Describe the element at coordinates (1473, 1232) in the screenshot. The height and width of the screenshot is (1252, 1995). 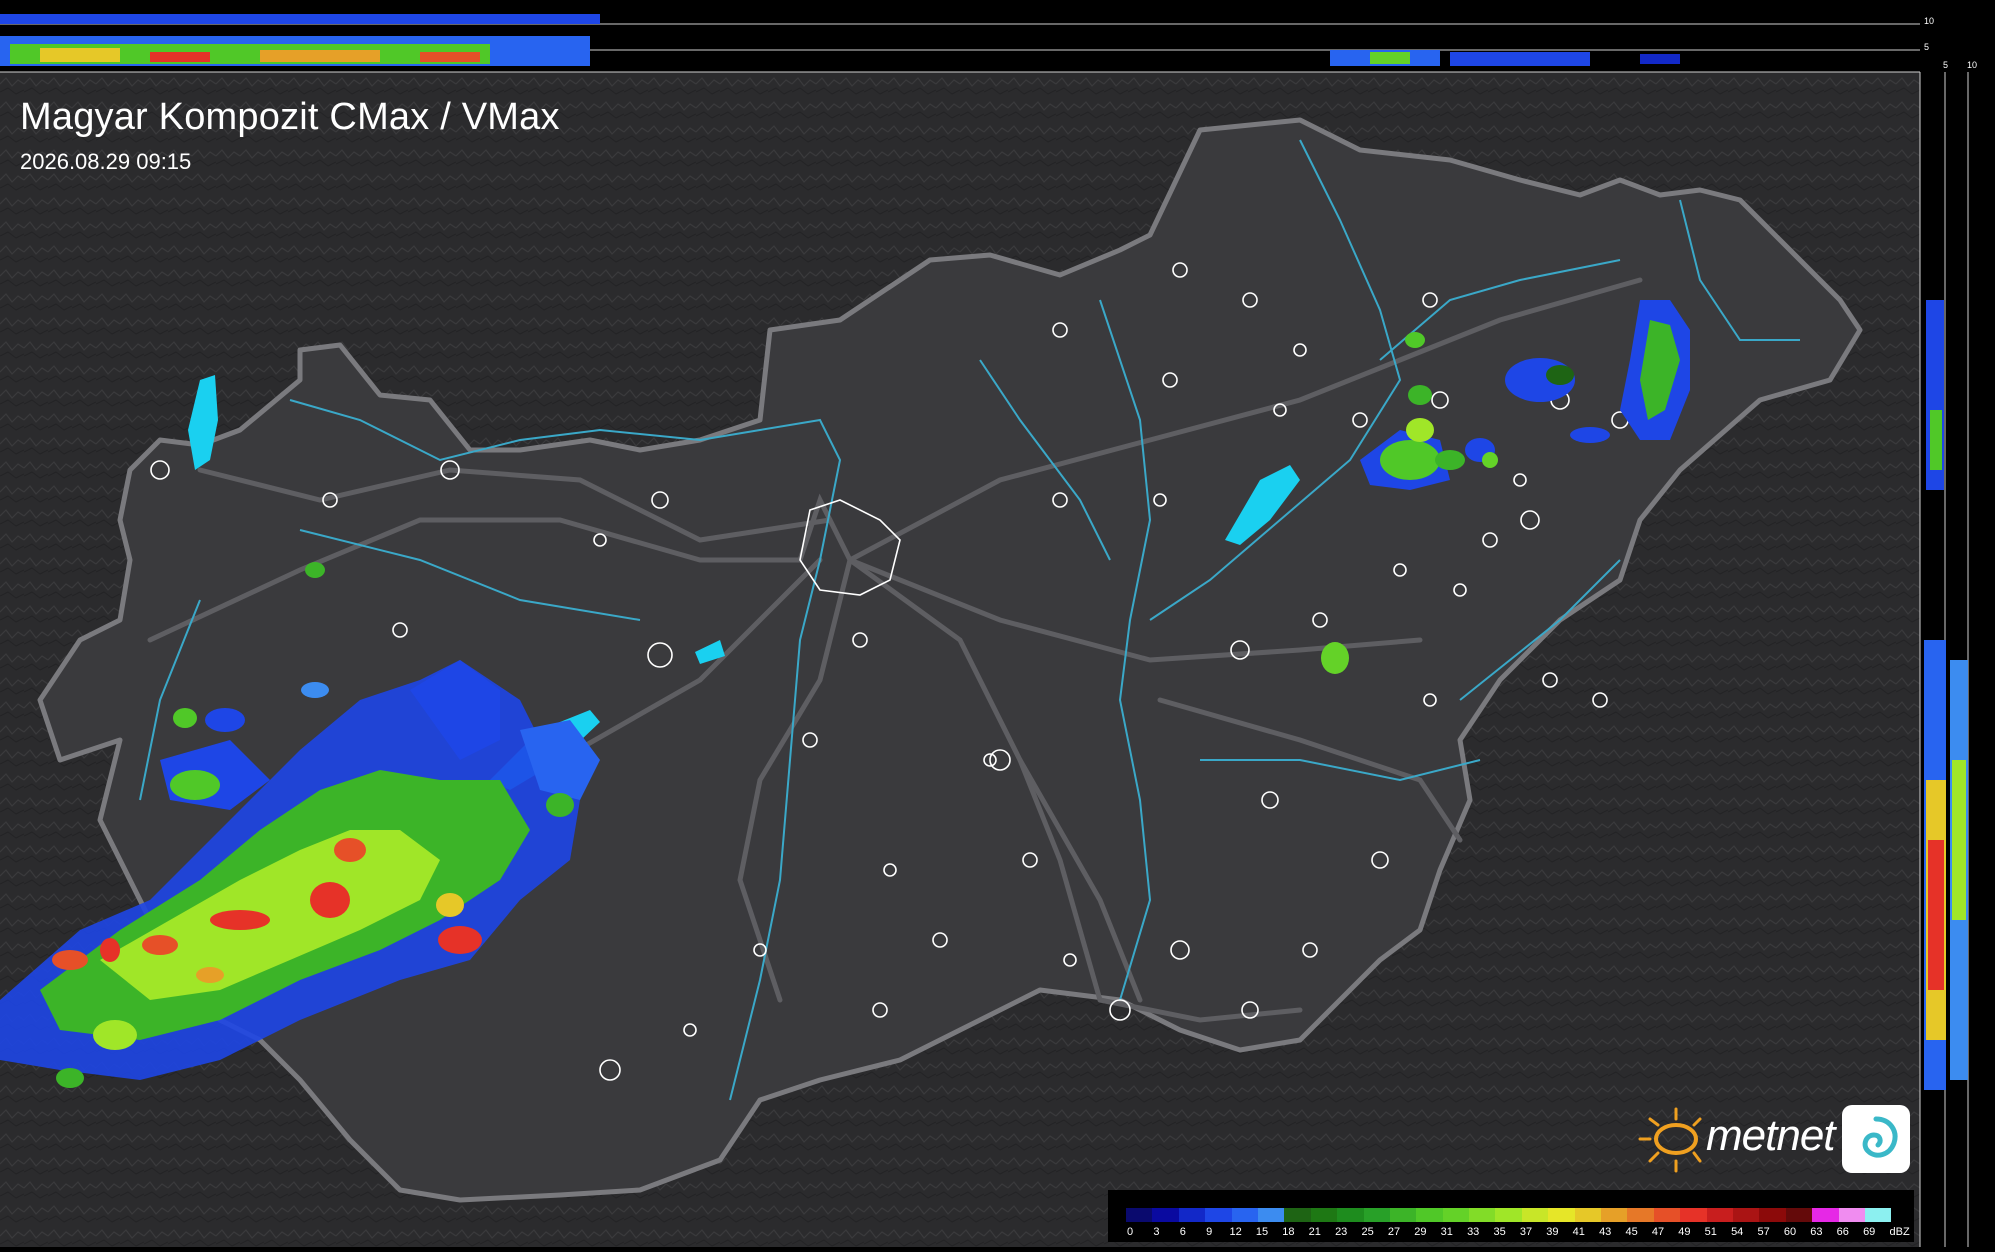
I see `legend-tick: 33` at that location.